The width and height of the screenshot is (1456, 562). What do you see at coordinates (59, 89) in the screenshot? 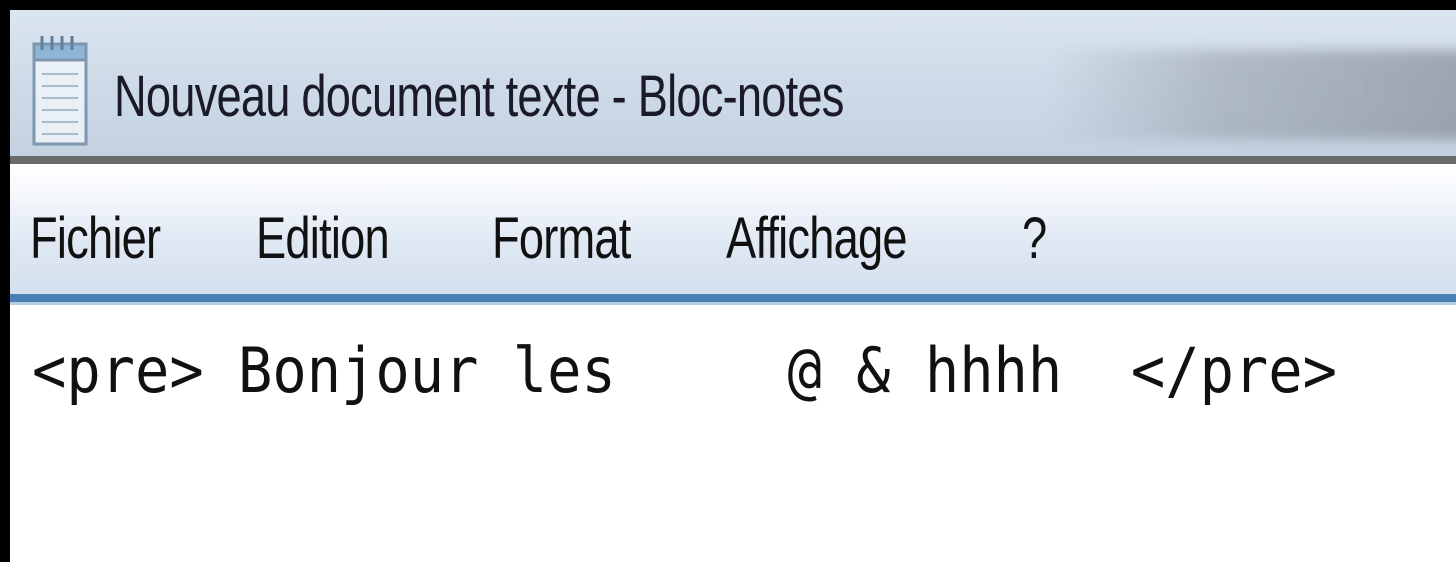
I see `notepad-icon` at bounding box center [59, 89].